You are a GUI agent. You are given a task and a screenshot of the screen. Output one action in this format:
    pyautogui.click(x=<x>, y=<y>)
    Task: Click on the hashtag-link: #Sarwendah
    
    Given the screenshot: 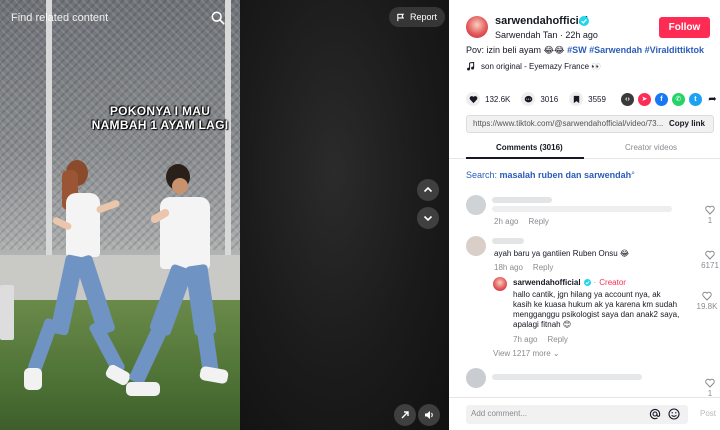 What is the action you would take?
    pyautogui.click(x=615, y=50)
    